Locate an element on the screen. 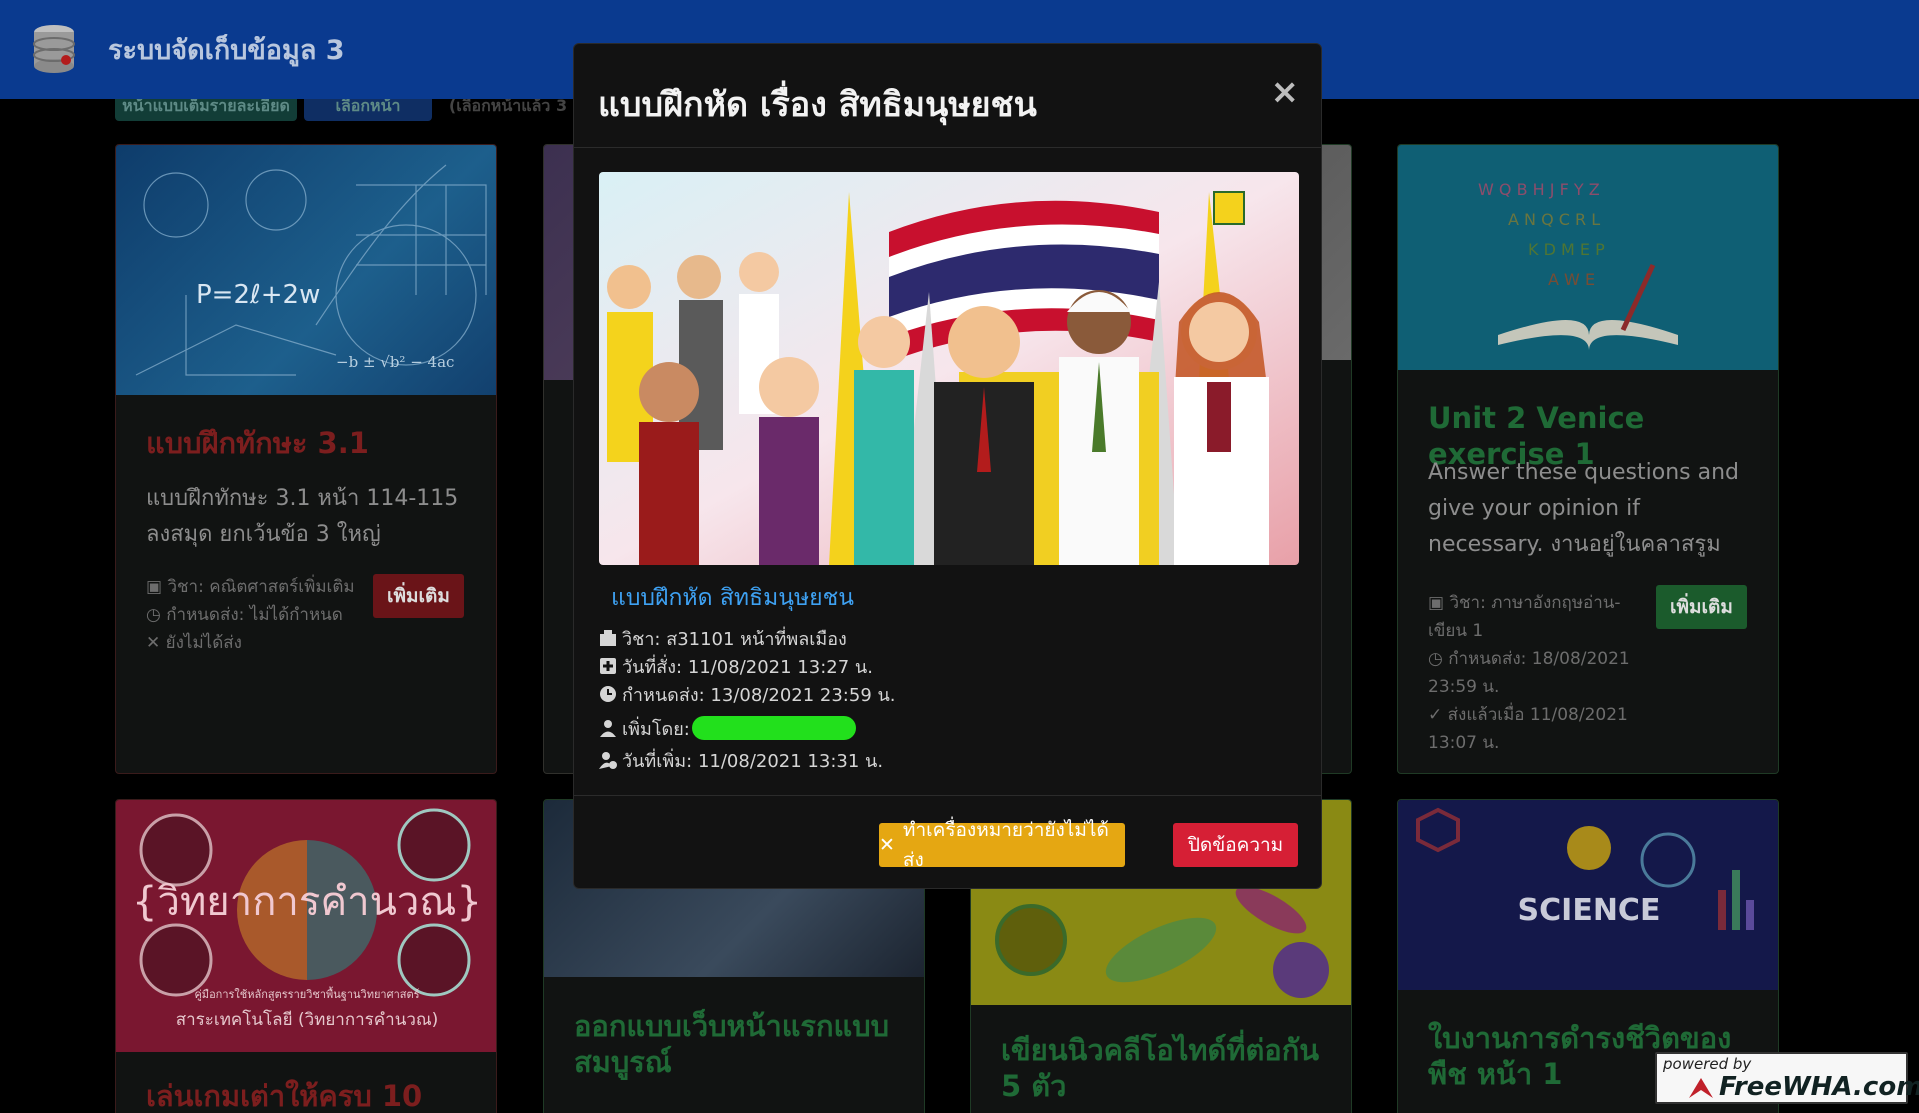 This screenshot has width=1919, height=1113. mark-not-submitted-label: ทำเครื่องหมายว่ายังไม่ได้ส่ง is located at coordinates (1005, 845).